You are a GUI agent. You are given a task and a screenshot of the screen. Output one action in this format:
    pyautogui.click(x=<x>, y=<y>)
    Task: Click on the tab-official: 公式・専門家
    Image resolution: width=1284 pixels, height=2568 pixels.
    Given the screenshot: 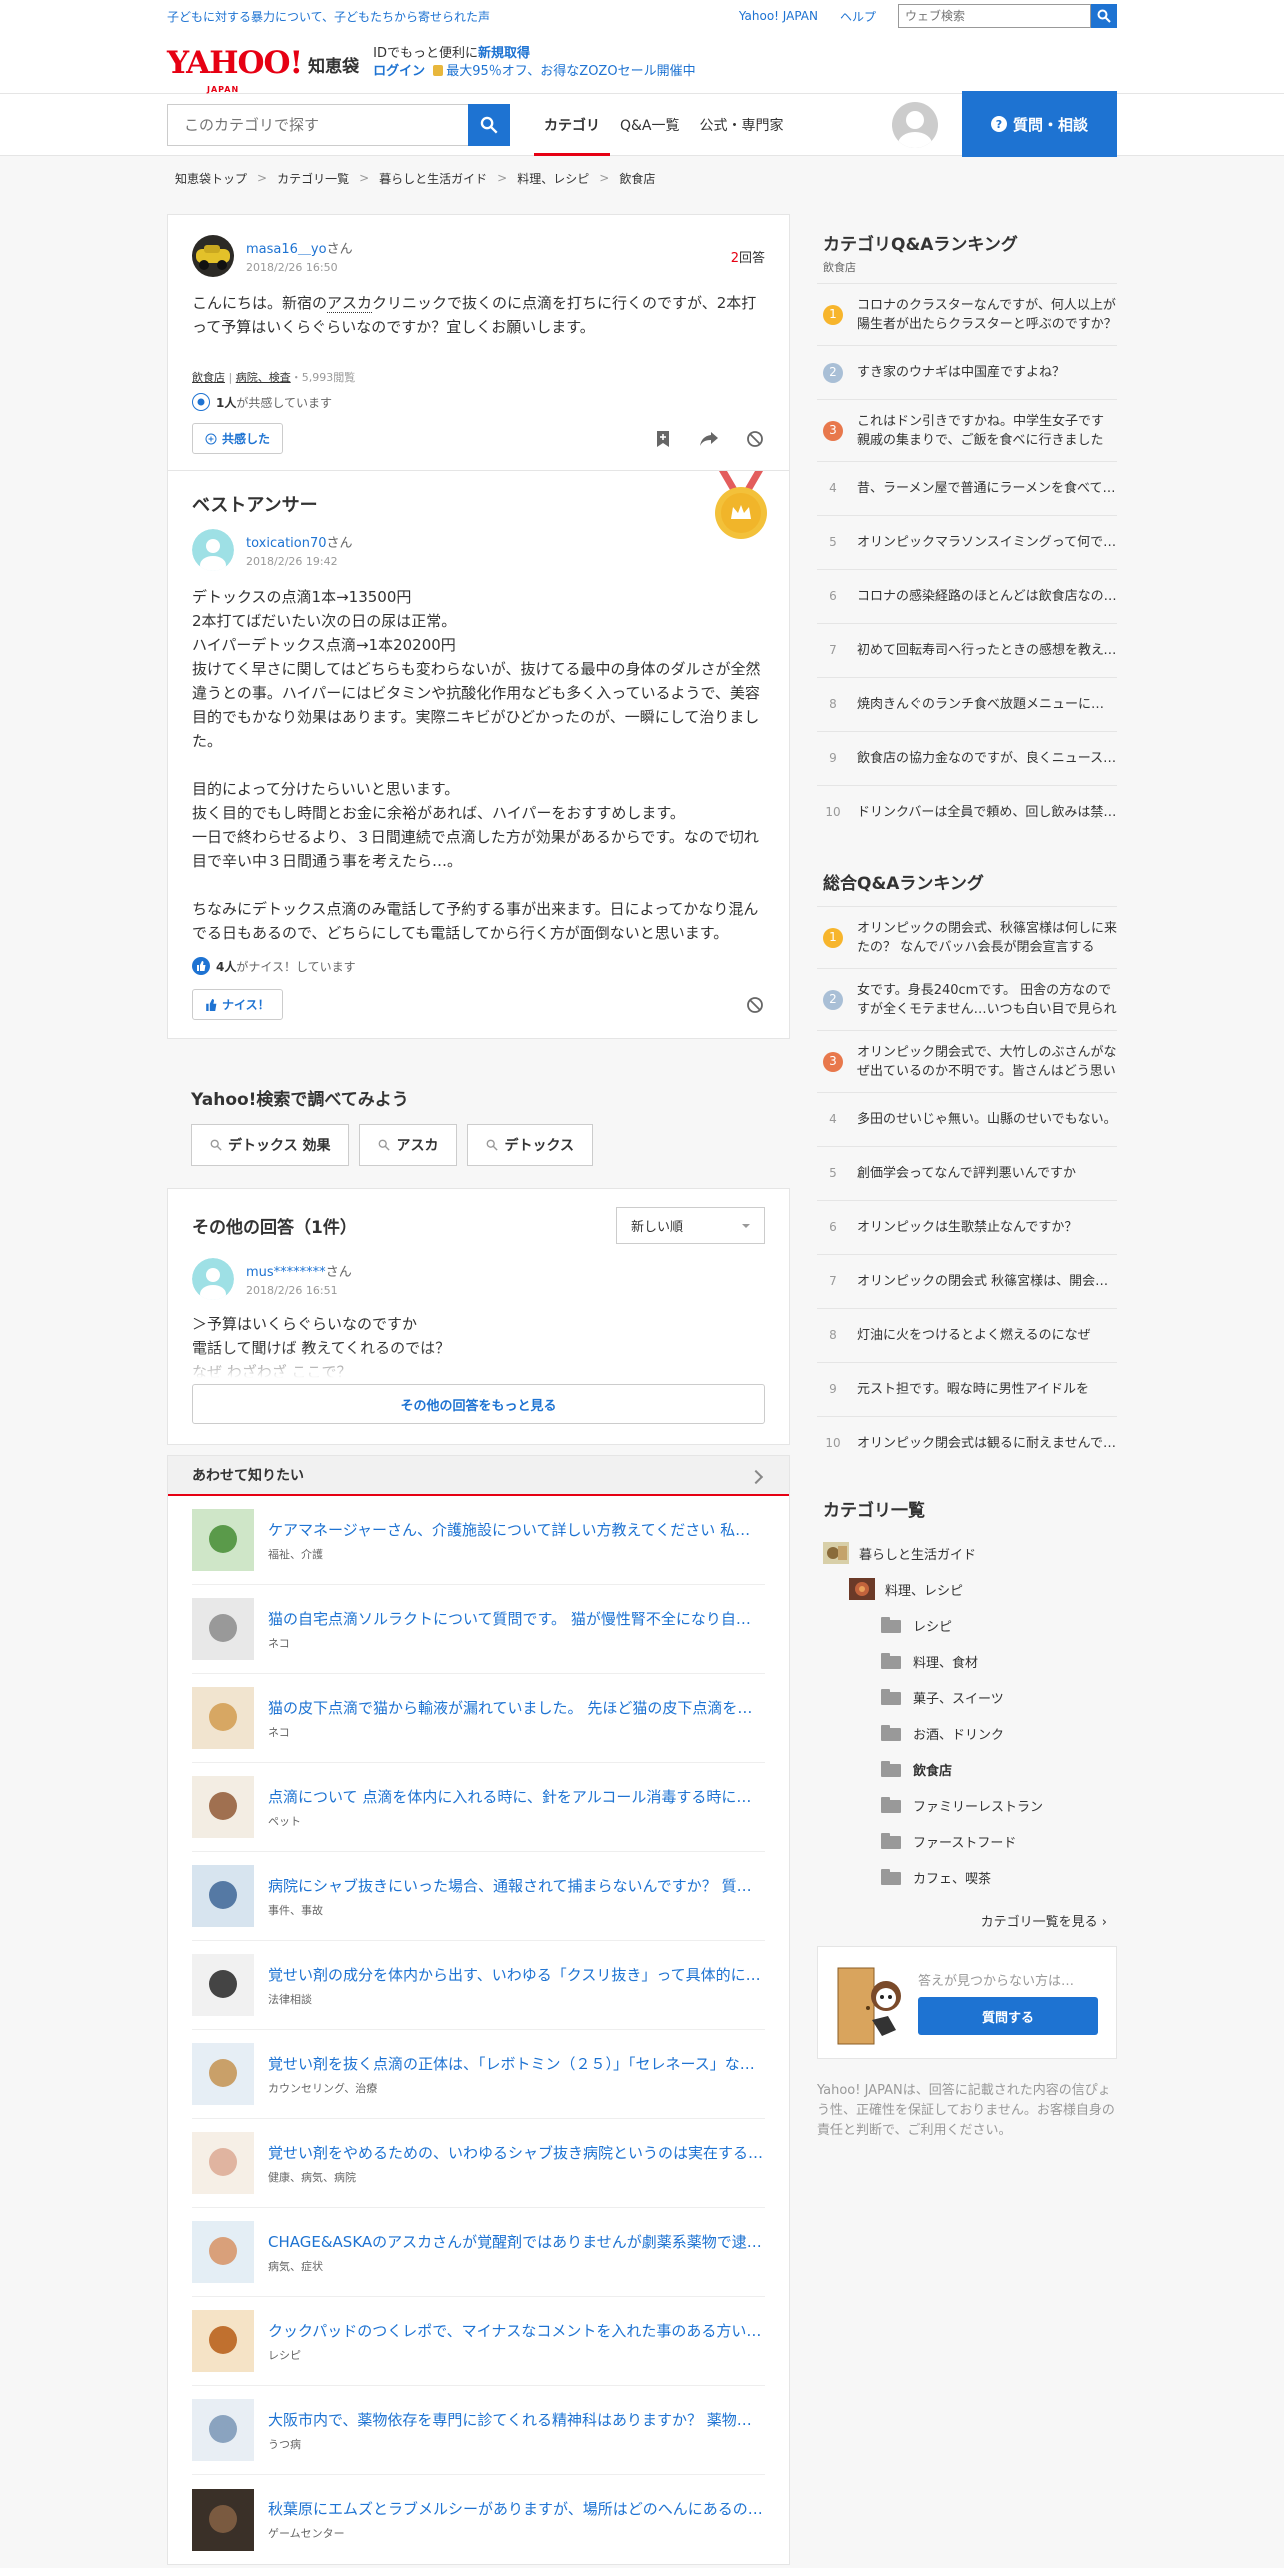 What is the action you would take?
    pyautogui.click(x=742, y=125)
    